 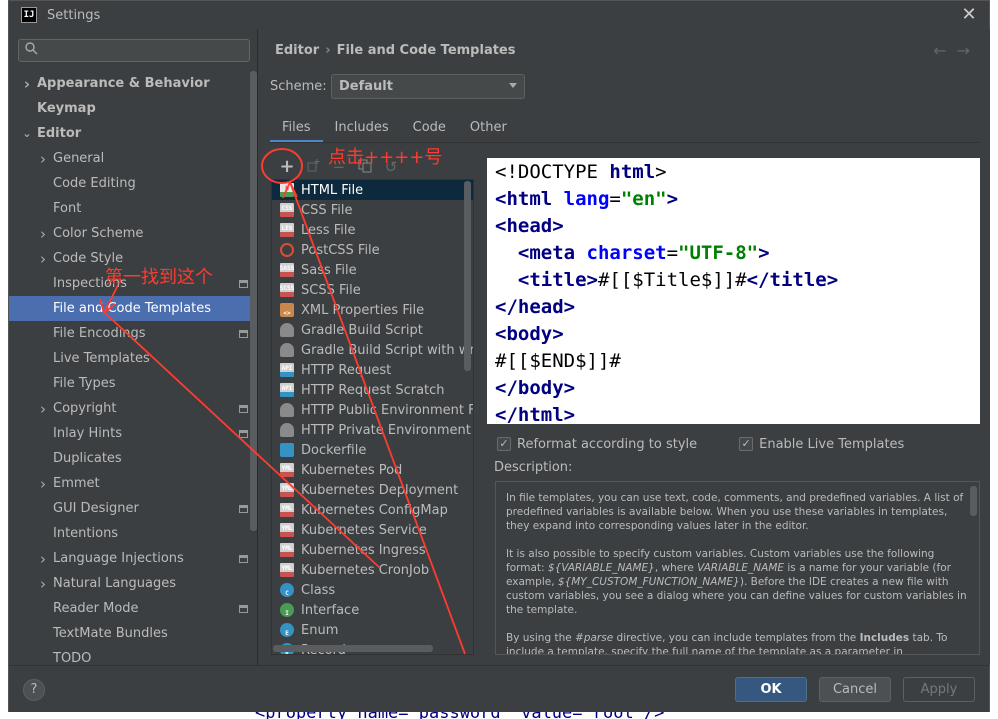 I want to click on template-item-label: SCSS File, so click(x=331, y=290).